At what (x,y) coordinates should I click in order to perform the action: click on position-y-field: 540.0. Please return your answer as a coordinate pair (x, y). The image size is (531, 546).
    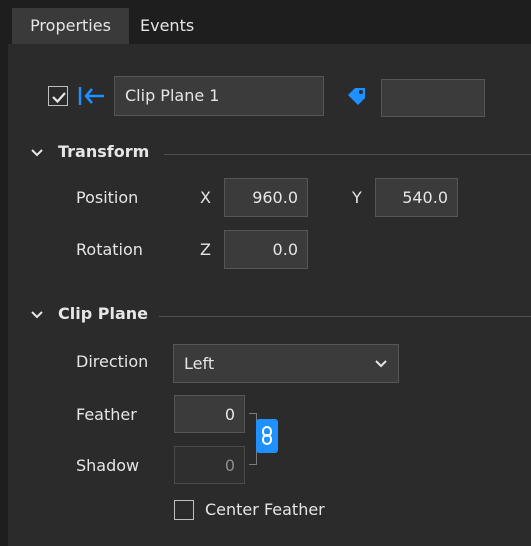
    Looking at the image, I should click on (416, 197).